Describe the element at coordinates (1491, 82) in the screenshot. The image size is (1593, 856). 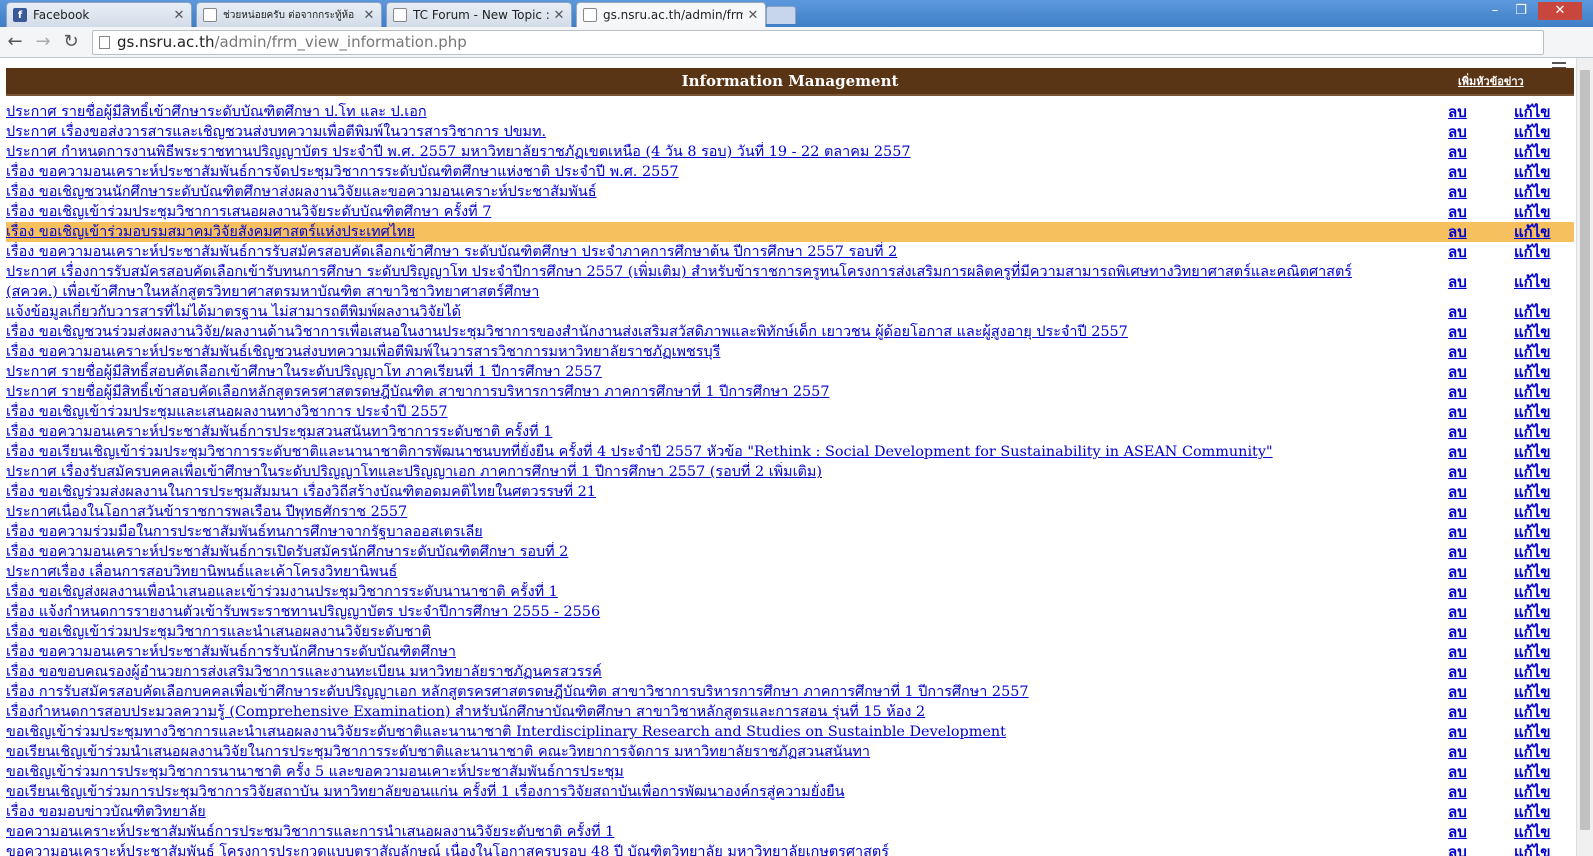
I see `add-news-link: เพิ่มหัวข้อข่าว` at that location.